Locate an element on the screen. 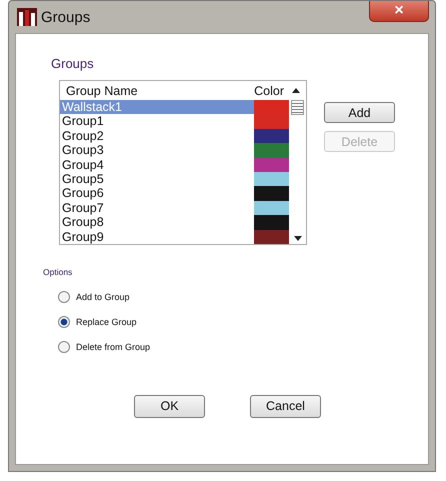  app-icon is located at coordinates (27, 17).